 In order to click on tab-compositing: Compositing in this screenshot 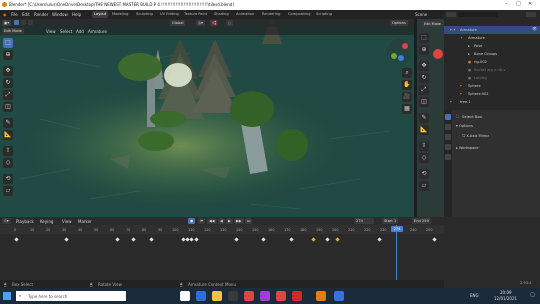, I will do `click(299, 14)`.